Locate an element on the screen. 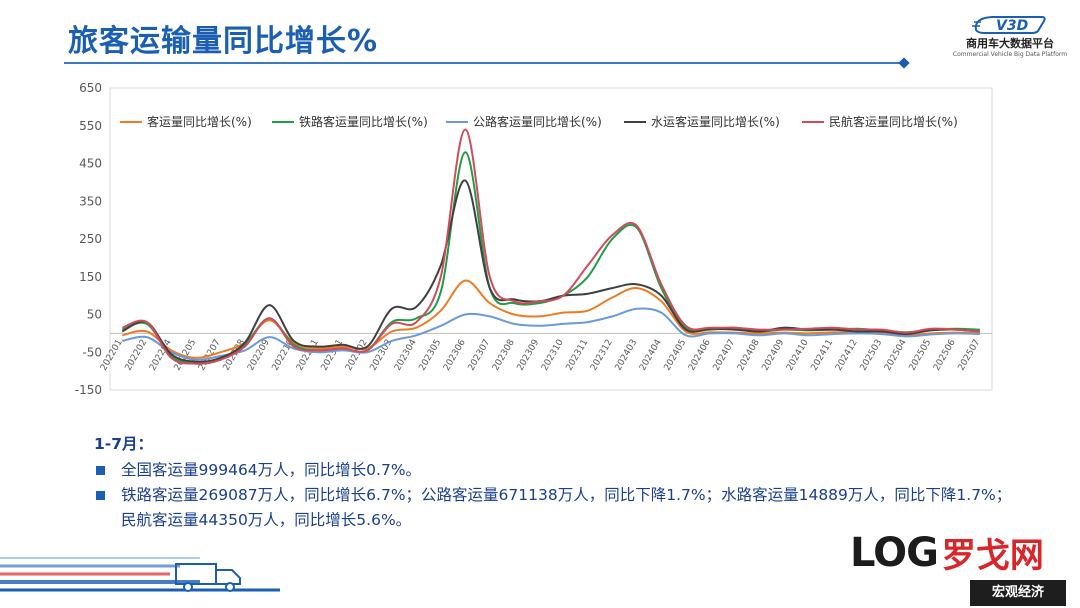 The image size is (1080, 608). x-tick-label: 202506 is located at coordinates (945, 355).